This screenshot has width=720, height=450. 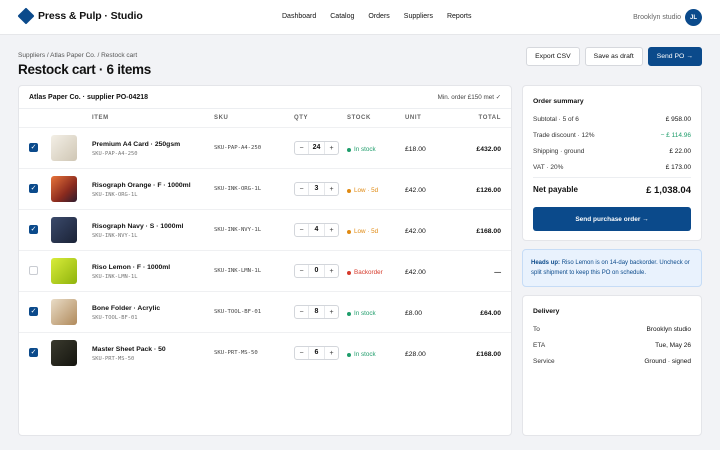 What do you see at coordinates (678, 167) in the screenshot?
I see `summary-value: £ 173.00` at bounding box center [678, 167].